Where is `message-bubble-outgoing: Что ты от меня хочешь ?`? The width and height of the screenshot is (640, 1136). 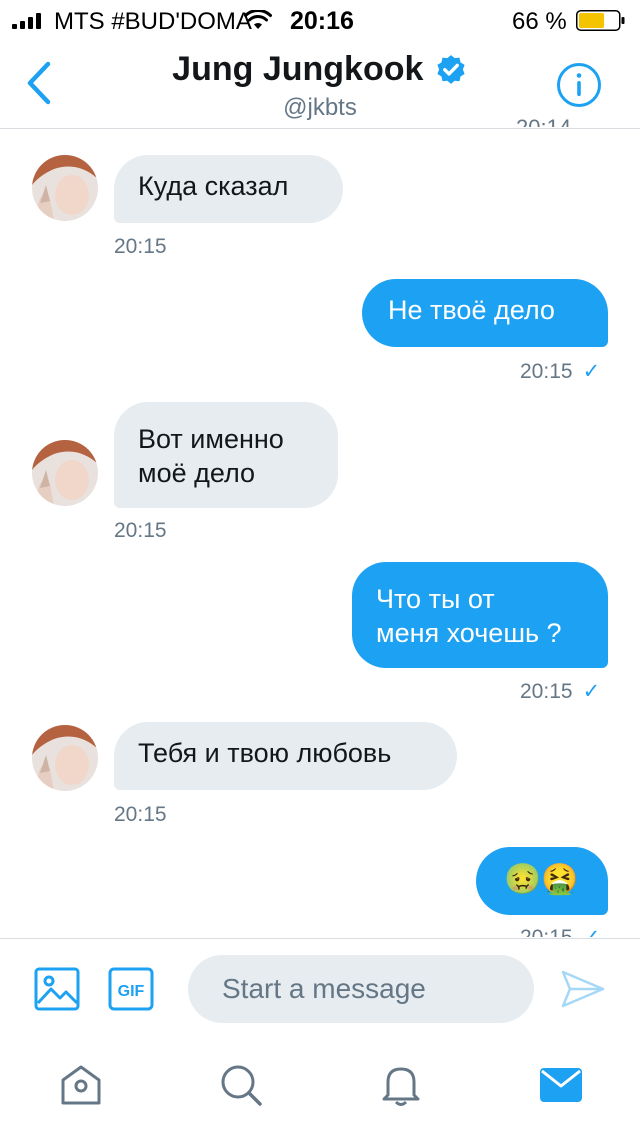
message-bubble-outgoing: Что ты от меня хочешь ? is located at coordinates (480, 615).